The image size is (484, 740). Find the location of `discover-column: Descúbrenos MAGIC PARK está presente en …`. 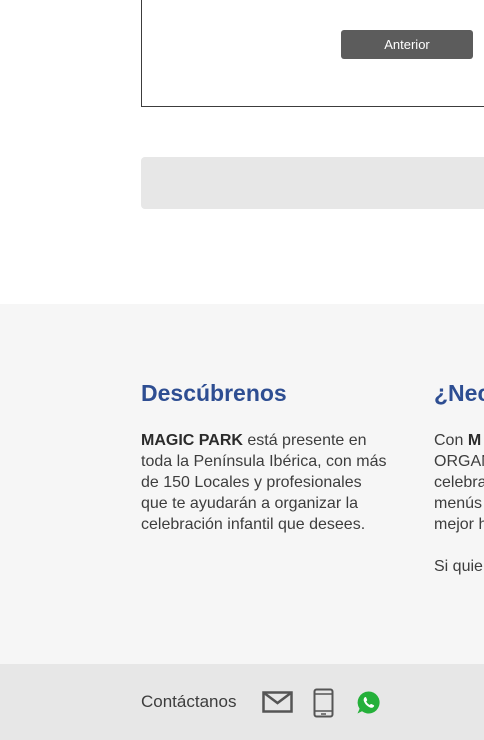

discover-column: Descúbrenos MAGIC PARK está presente en … is located at coordinates (266, 456).